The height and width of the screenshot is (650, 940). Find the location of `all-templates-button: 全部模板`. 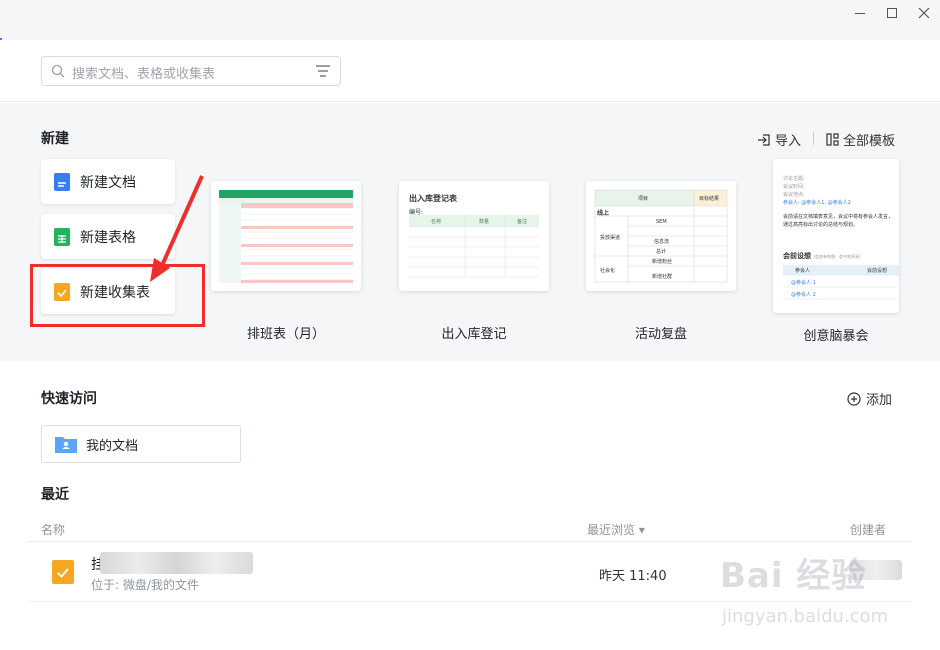

all-templates-button: 全部模板 is located at coordinates (860, 139).